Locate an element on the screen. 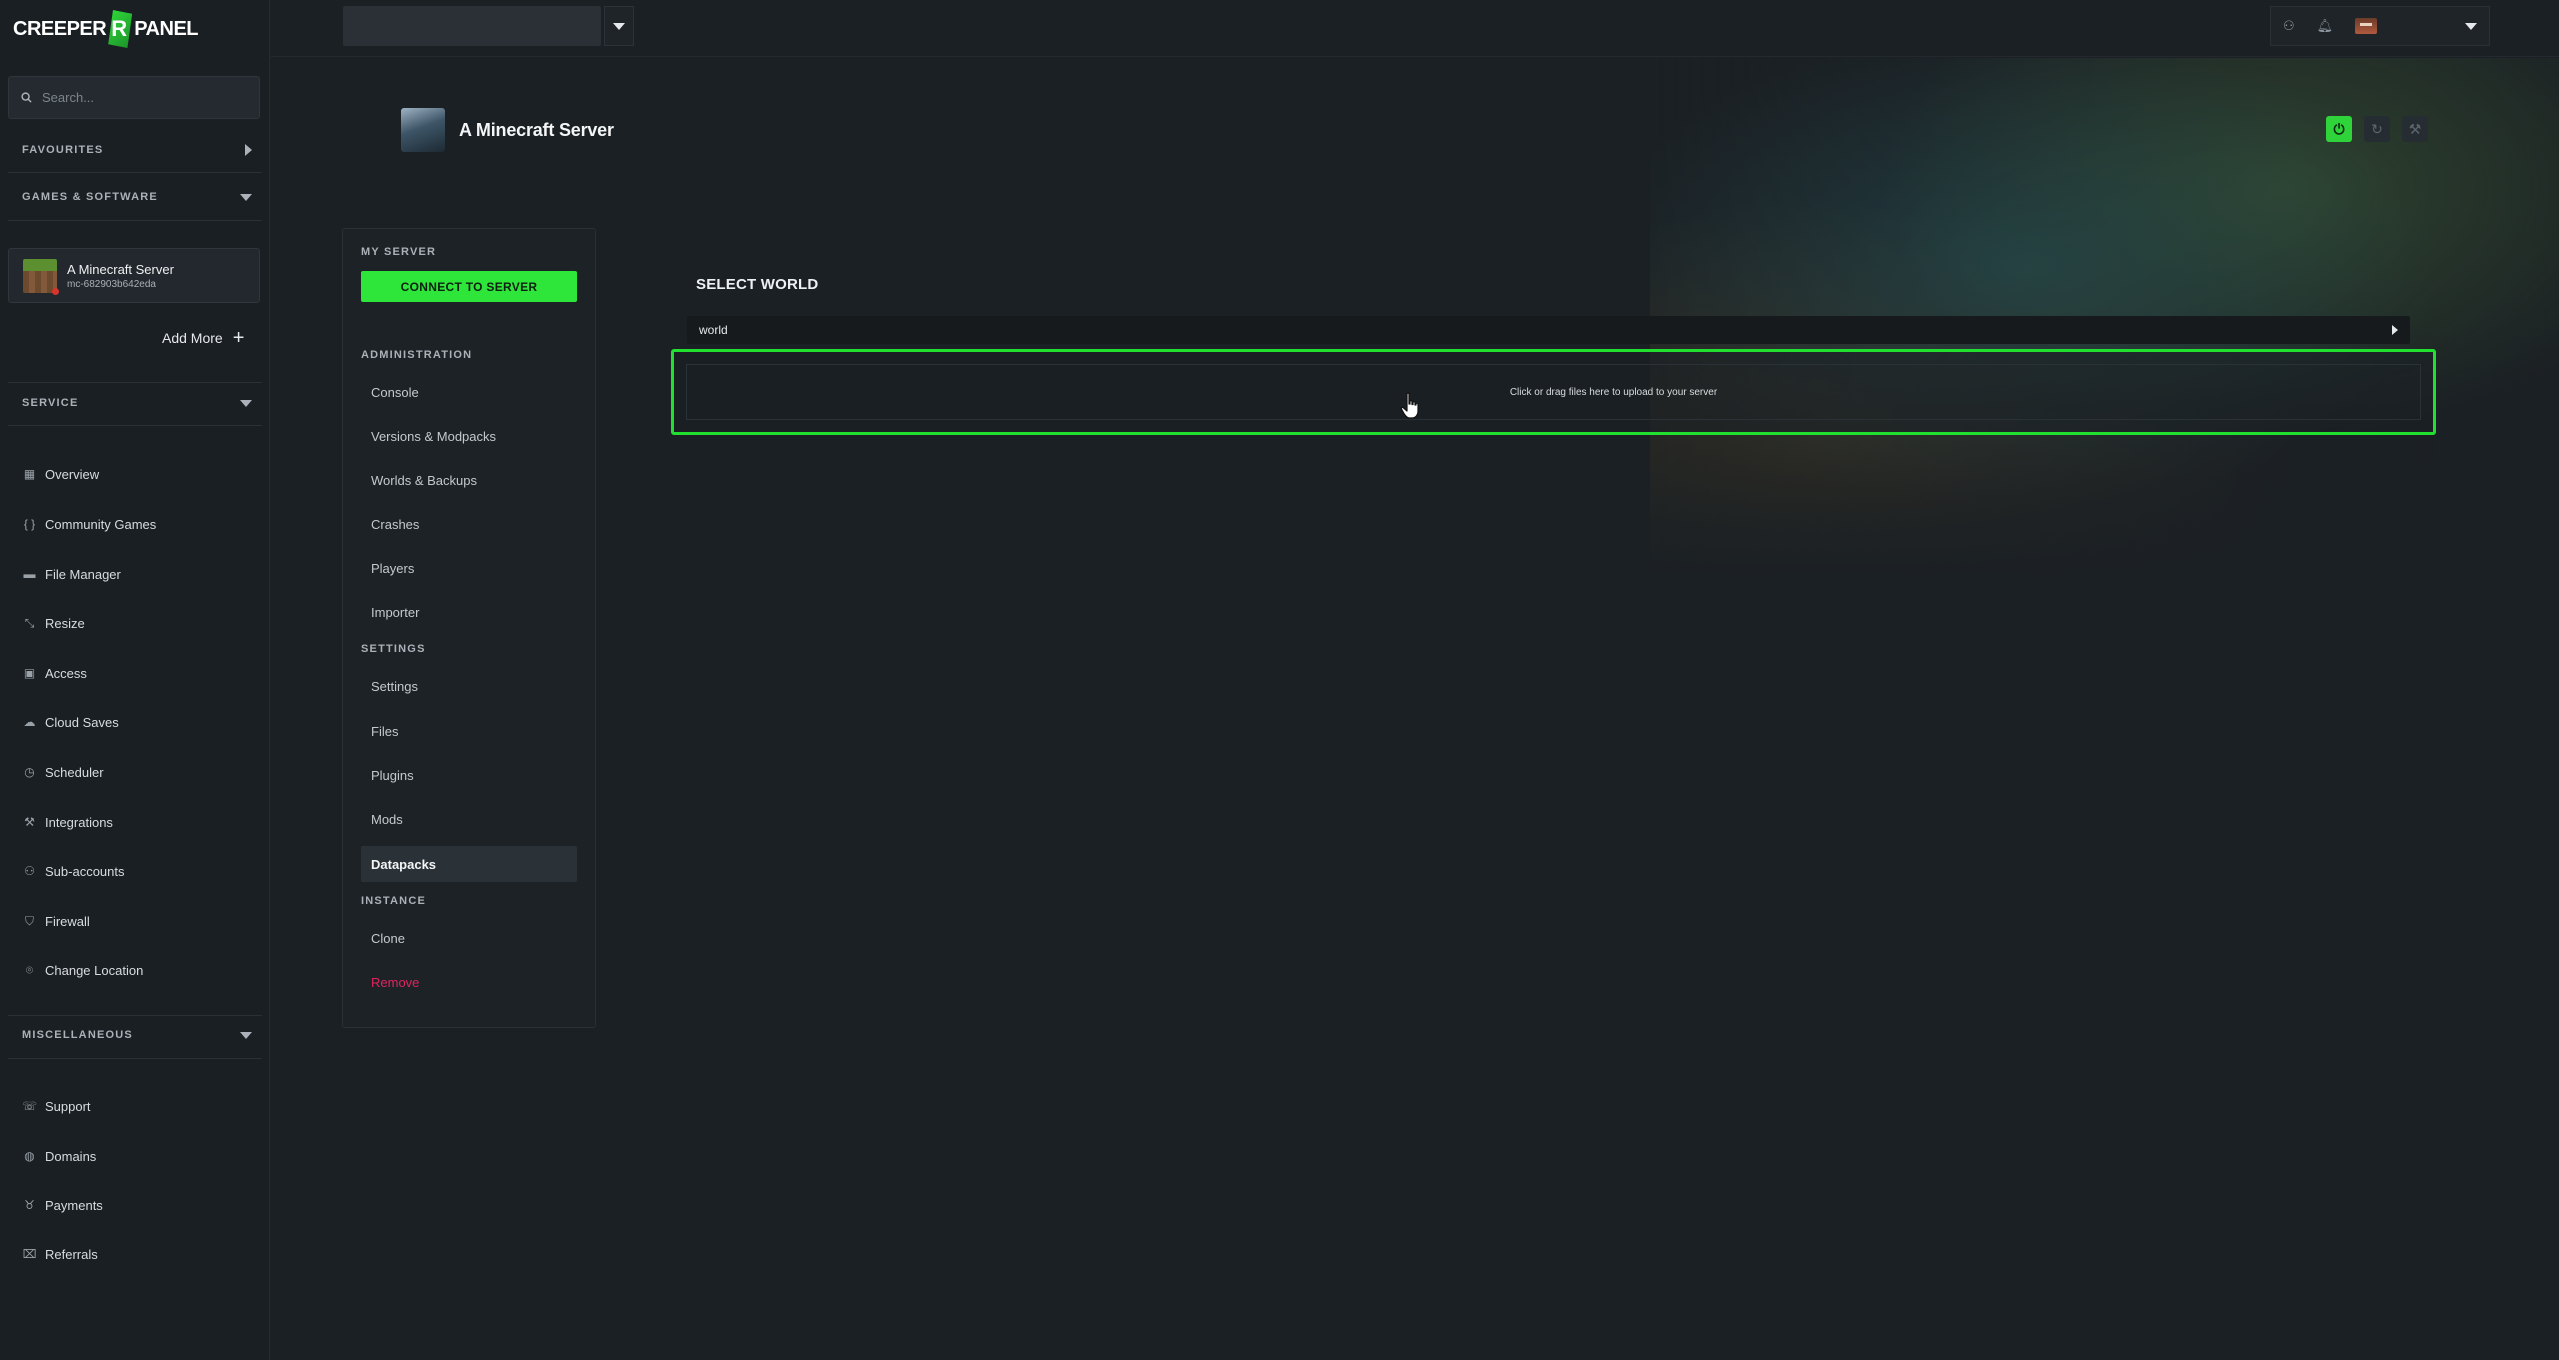 This screenshot has width=2559, height=1360. cloud-icon: ☁ is located at coordinates (29, 722).